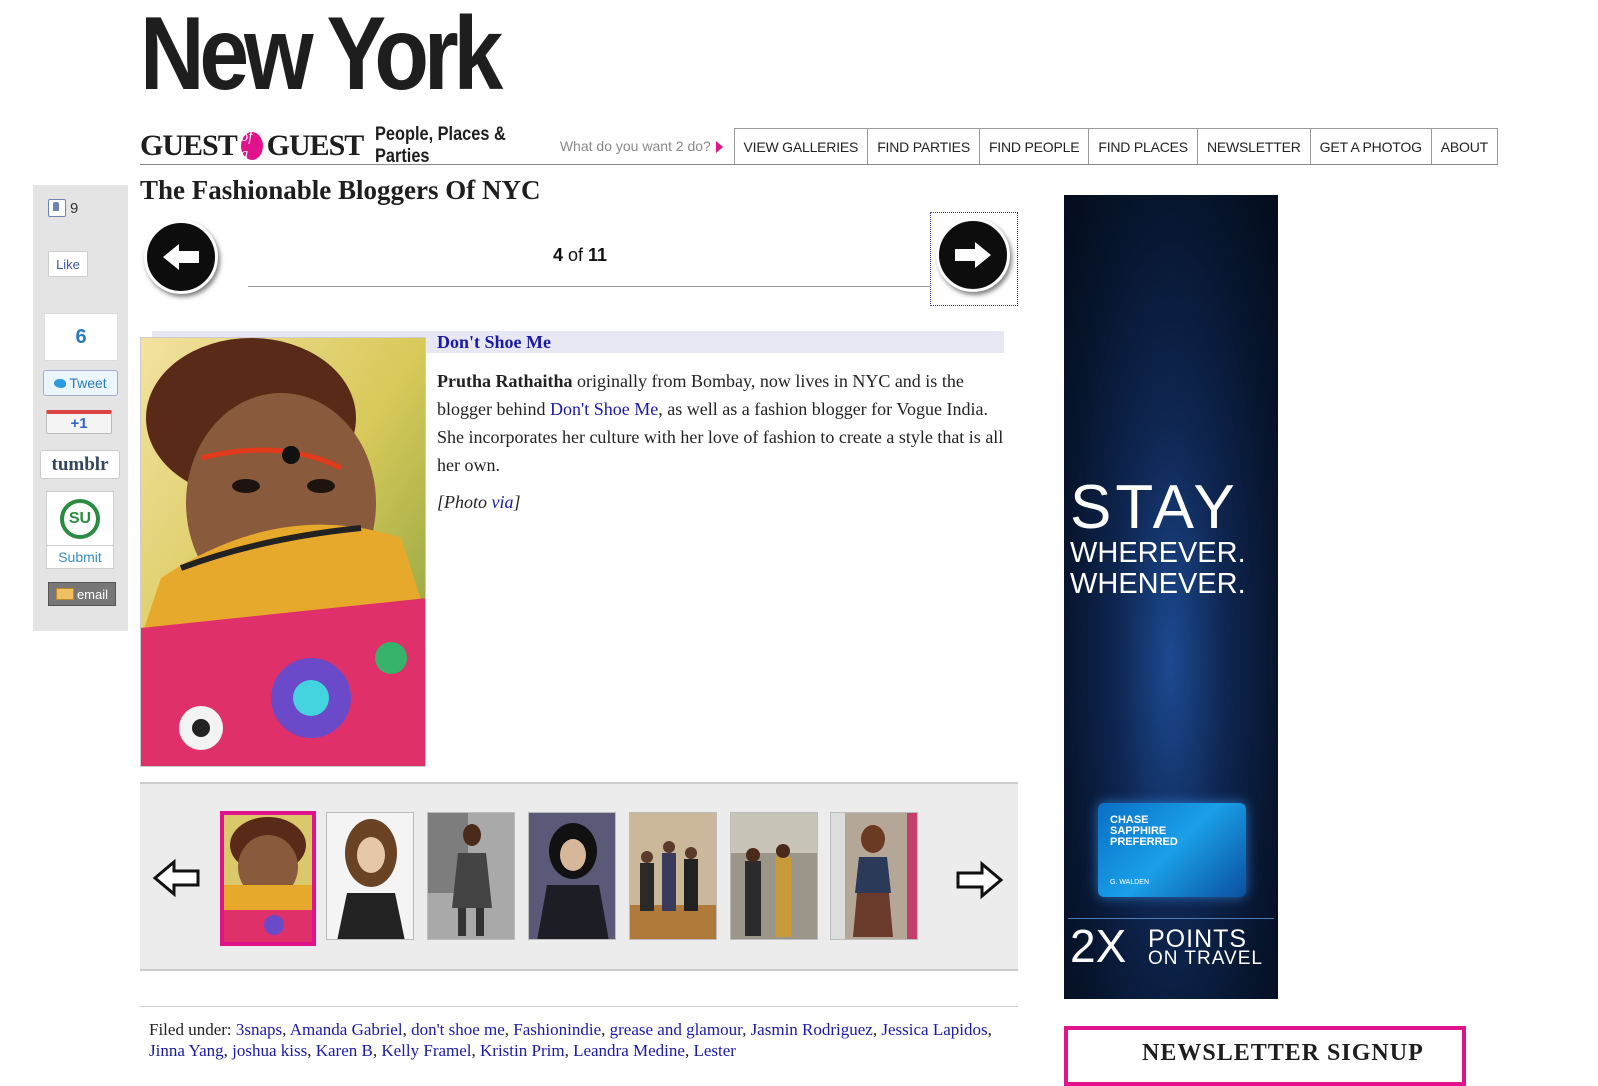  I want to click on gallery-title: The Fashionable Bloggers Of NYC, so click(340, 190).